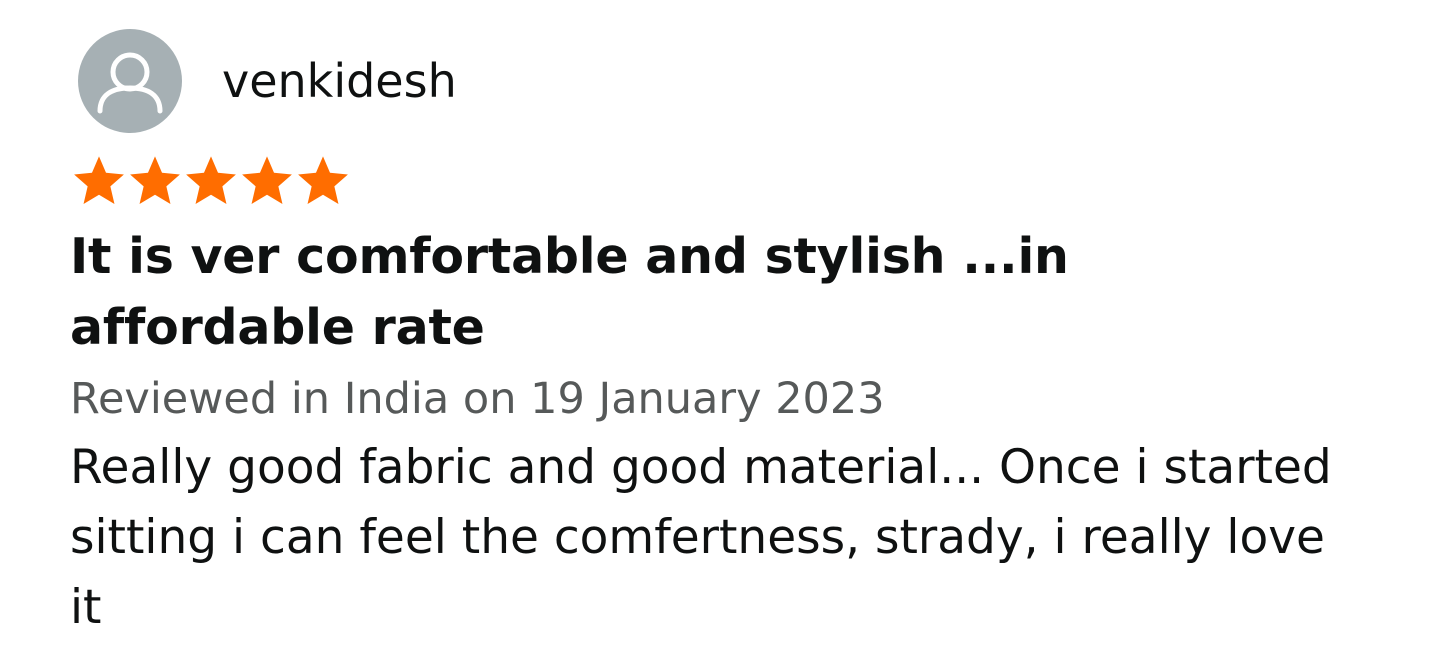 This screenshot has width=1440, height=670. What do you see at coordinates (744, 81) in the screenshot?
I see `reviewer-profile: venkidesh` at bounding box center [744, 81].